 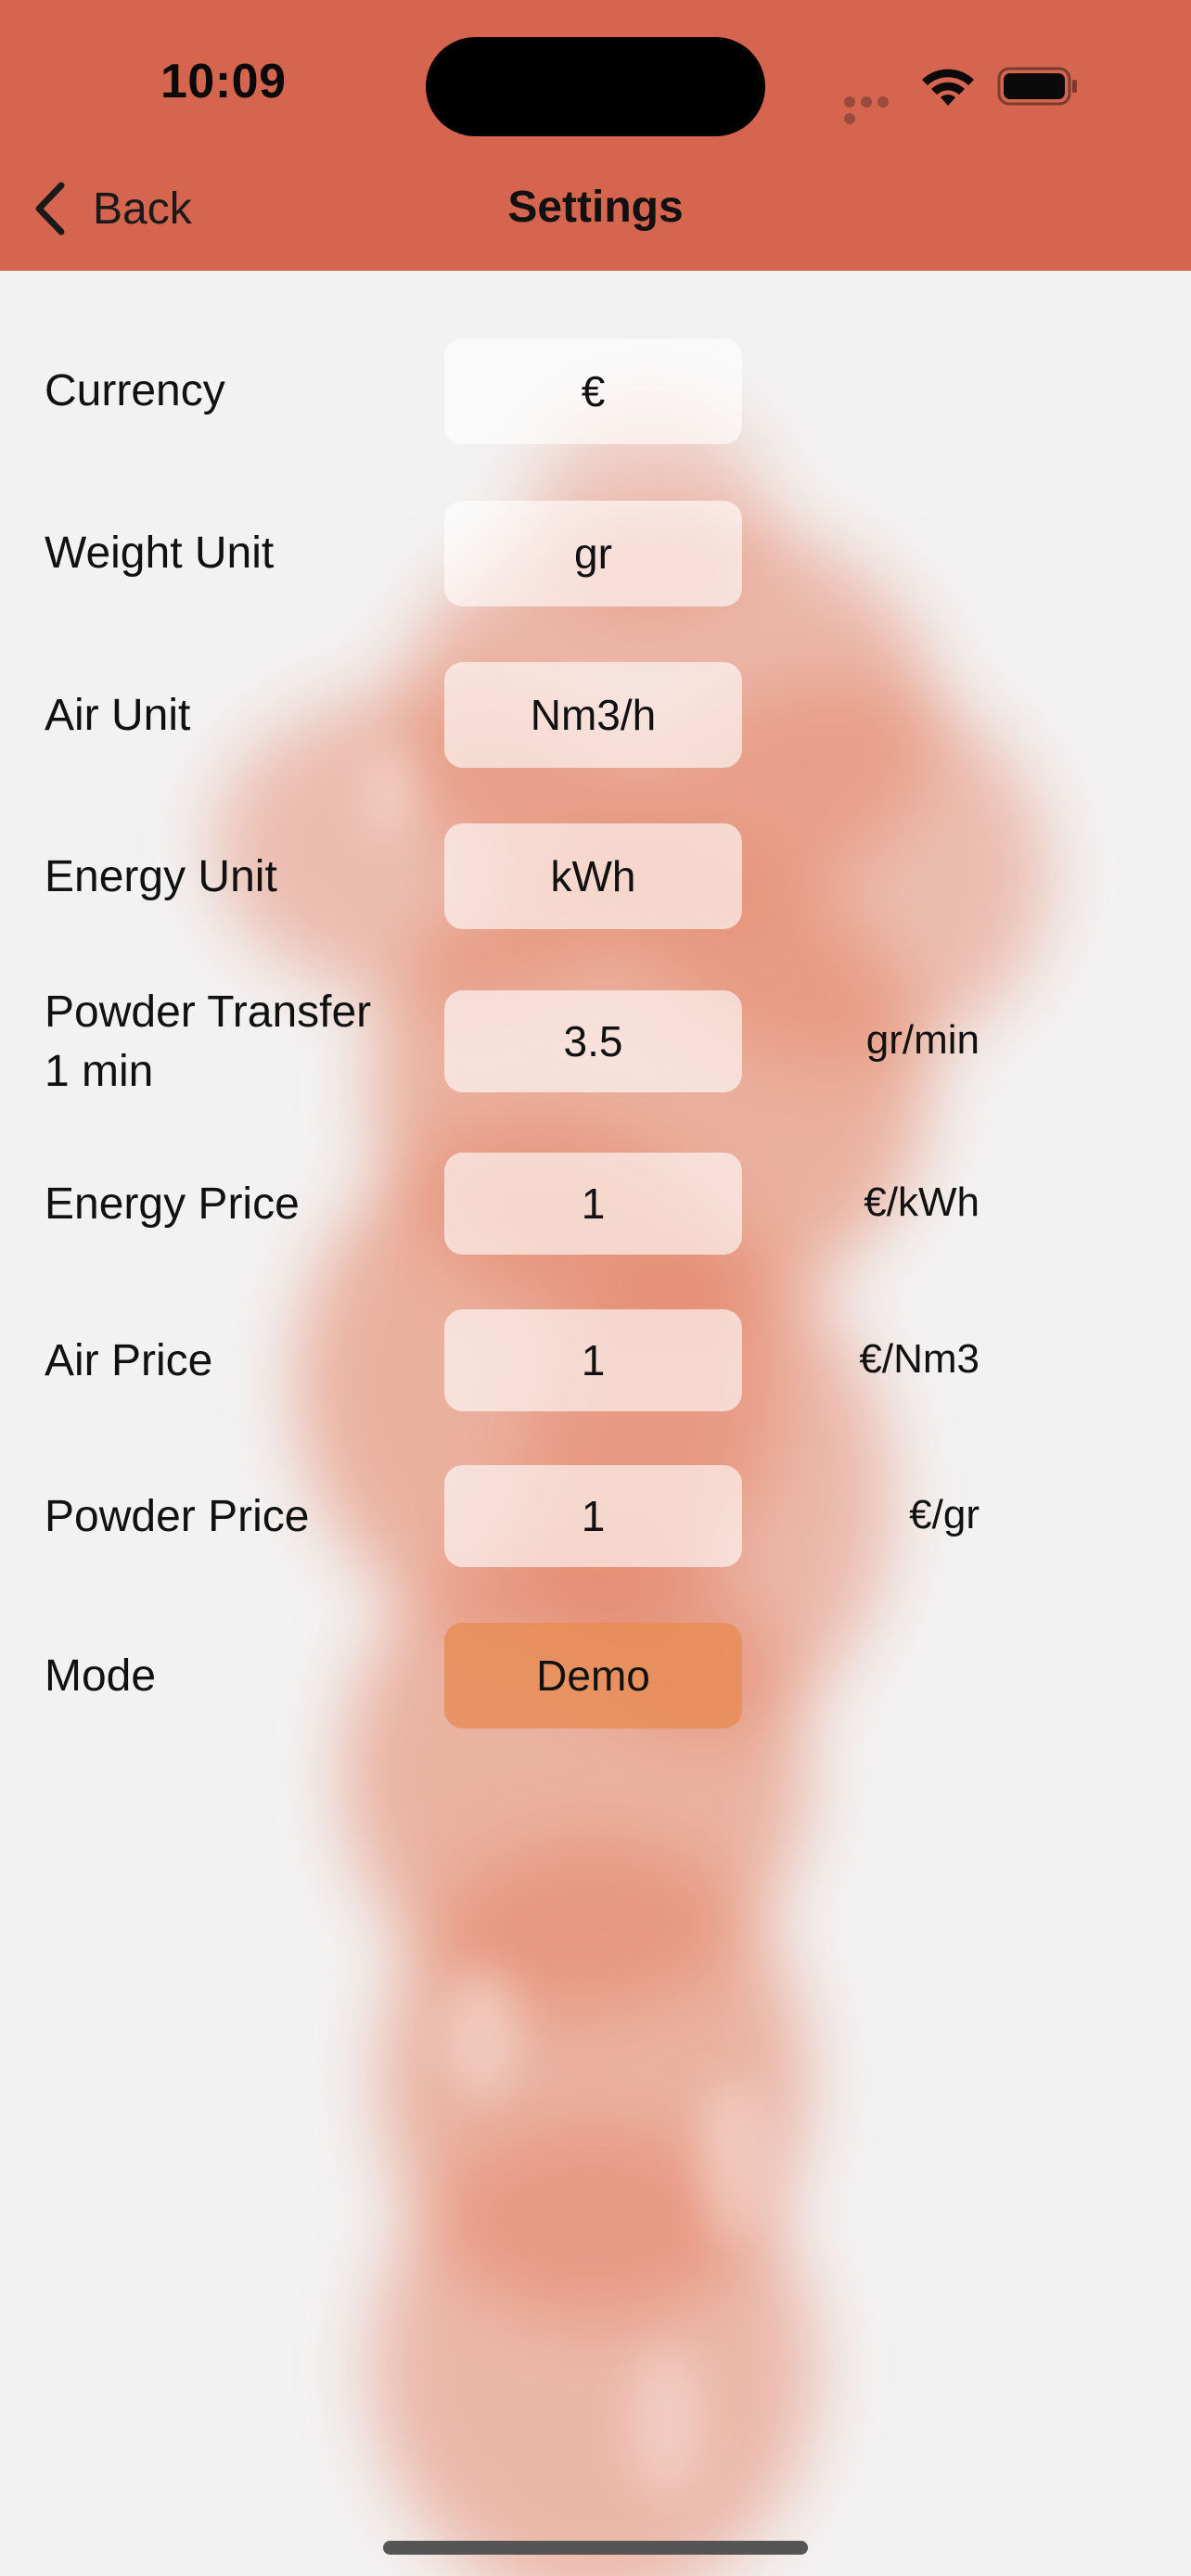 I want to click on energy-price-label: Energy Price, so click(x=172, y=1204).